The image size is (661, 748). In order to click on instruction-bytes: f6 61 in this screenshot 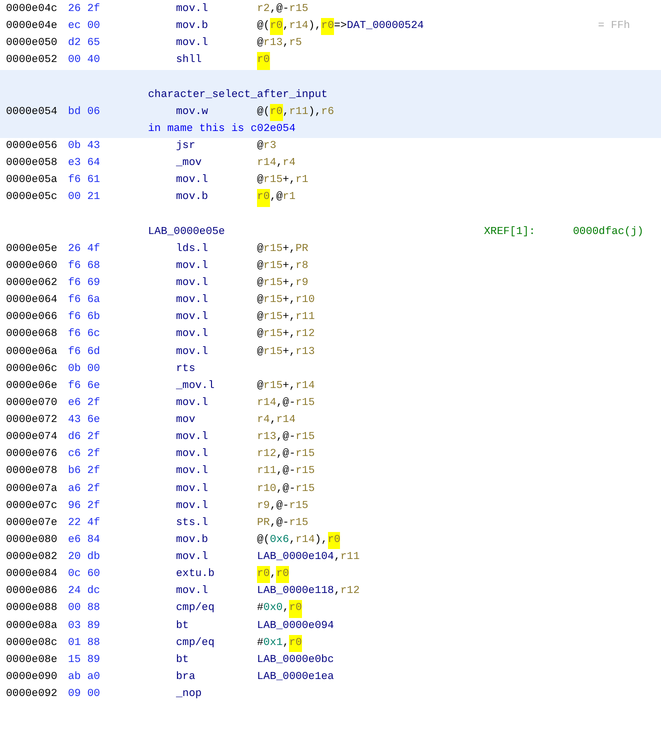, I will do `click(85, 180)`.